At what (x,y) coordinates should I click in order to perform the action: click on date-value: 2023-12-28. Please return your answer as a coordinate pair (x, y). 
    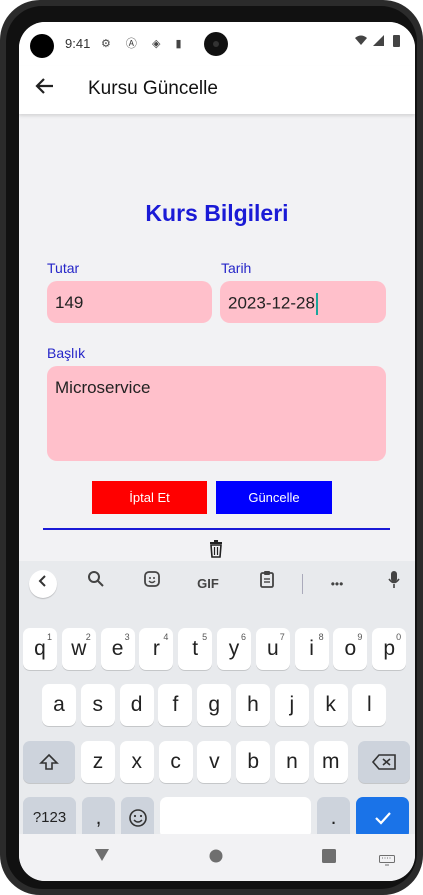
    Looking at the image, I should click on (271, 303).